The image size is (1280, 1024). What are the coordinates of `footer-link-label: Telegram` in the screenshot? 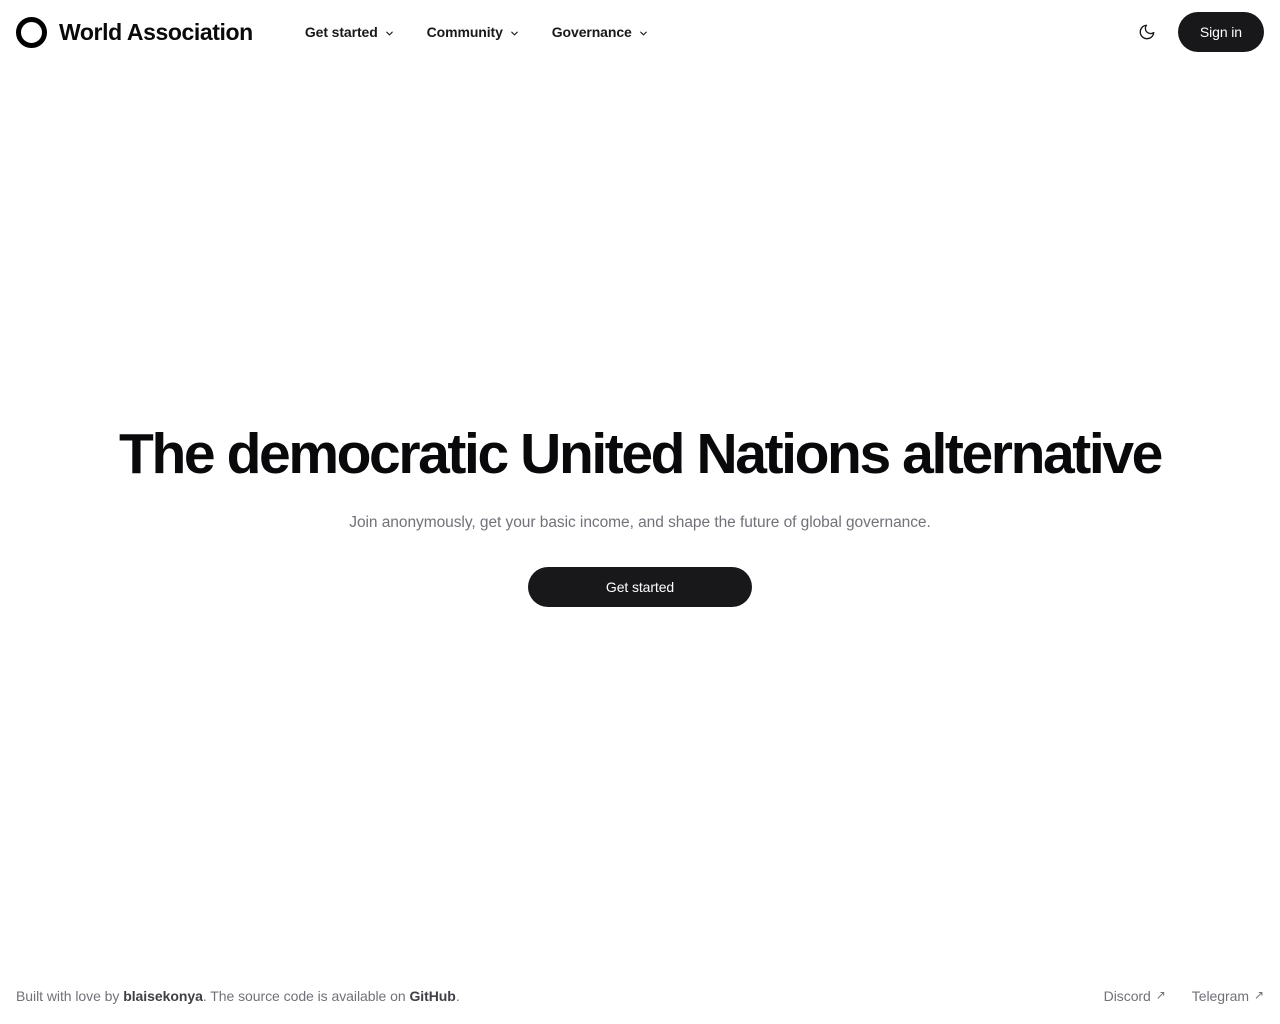 It's located at (1220, 996).